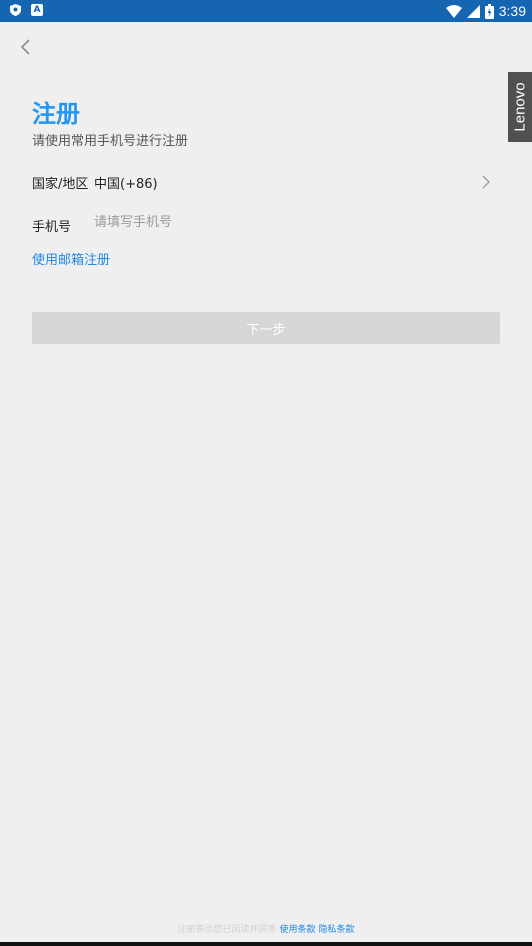  What do you see at coordinates (266, 11) in the screenshot?
I see `status-bar: A 3:39` at bounding box center [266, 11].